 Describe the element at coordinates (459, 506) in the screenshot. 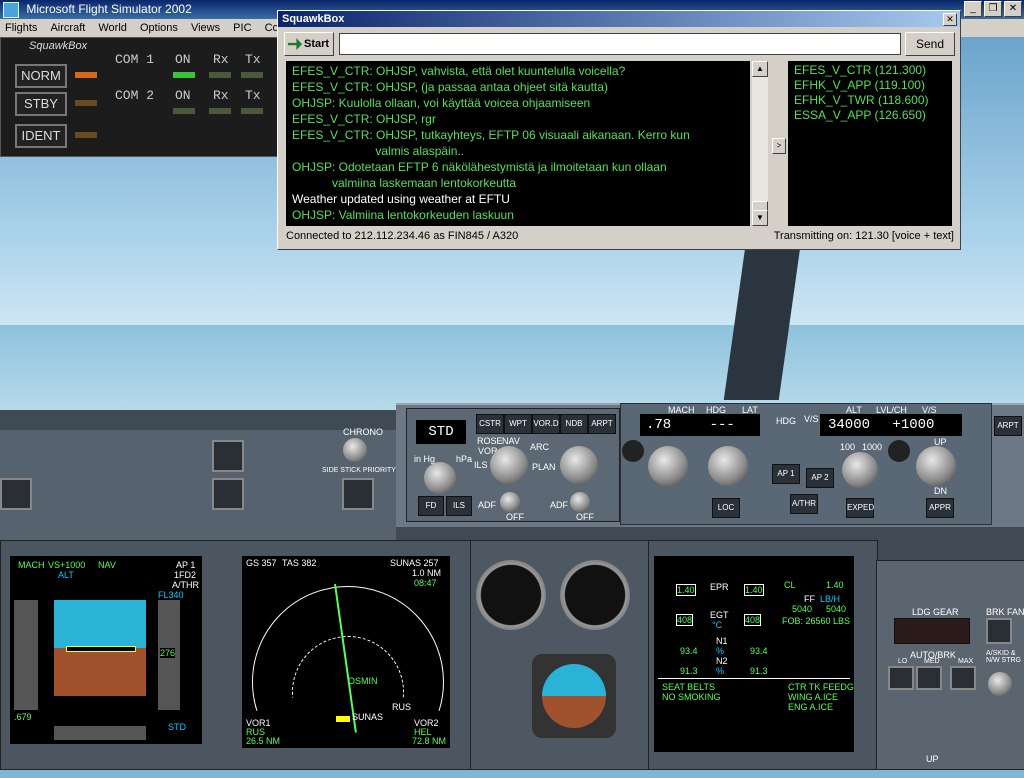

I see `ils-button: ILS` at that location.